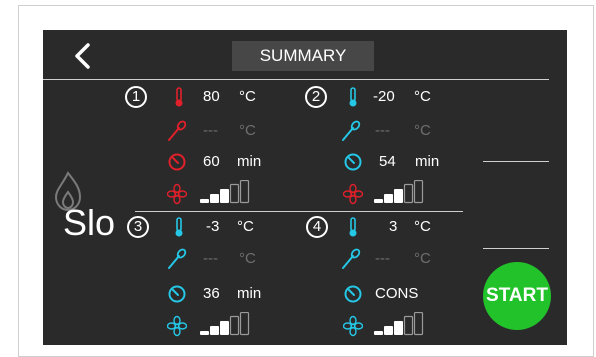  Describe the element at coordinates (303, 56) in the screenshot. I see `page-title: SUMMARY` at that location.